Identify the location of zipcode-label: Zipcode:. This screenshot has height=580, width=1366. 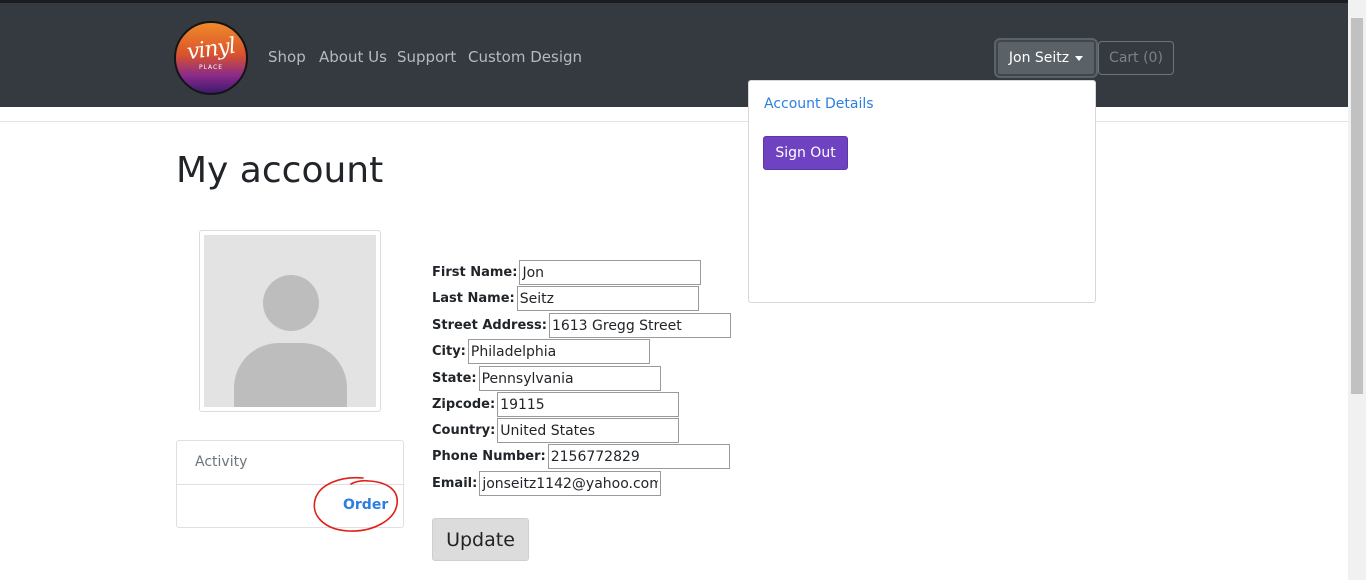
(464, 404).